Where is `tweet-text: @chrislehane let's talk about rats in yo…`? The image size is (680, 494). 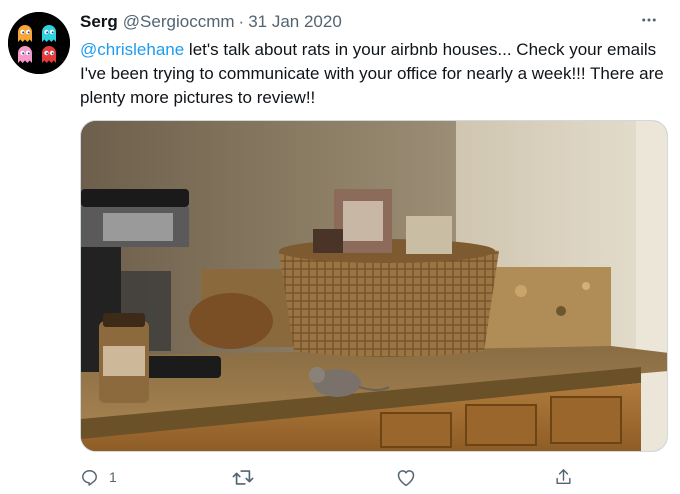
tweet-text: @chrislehane let's talk about rats in yo… is located at coordinates (374, 74).